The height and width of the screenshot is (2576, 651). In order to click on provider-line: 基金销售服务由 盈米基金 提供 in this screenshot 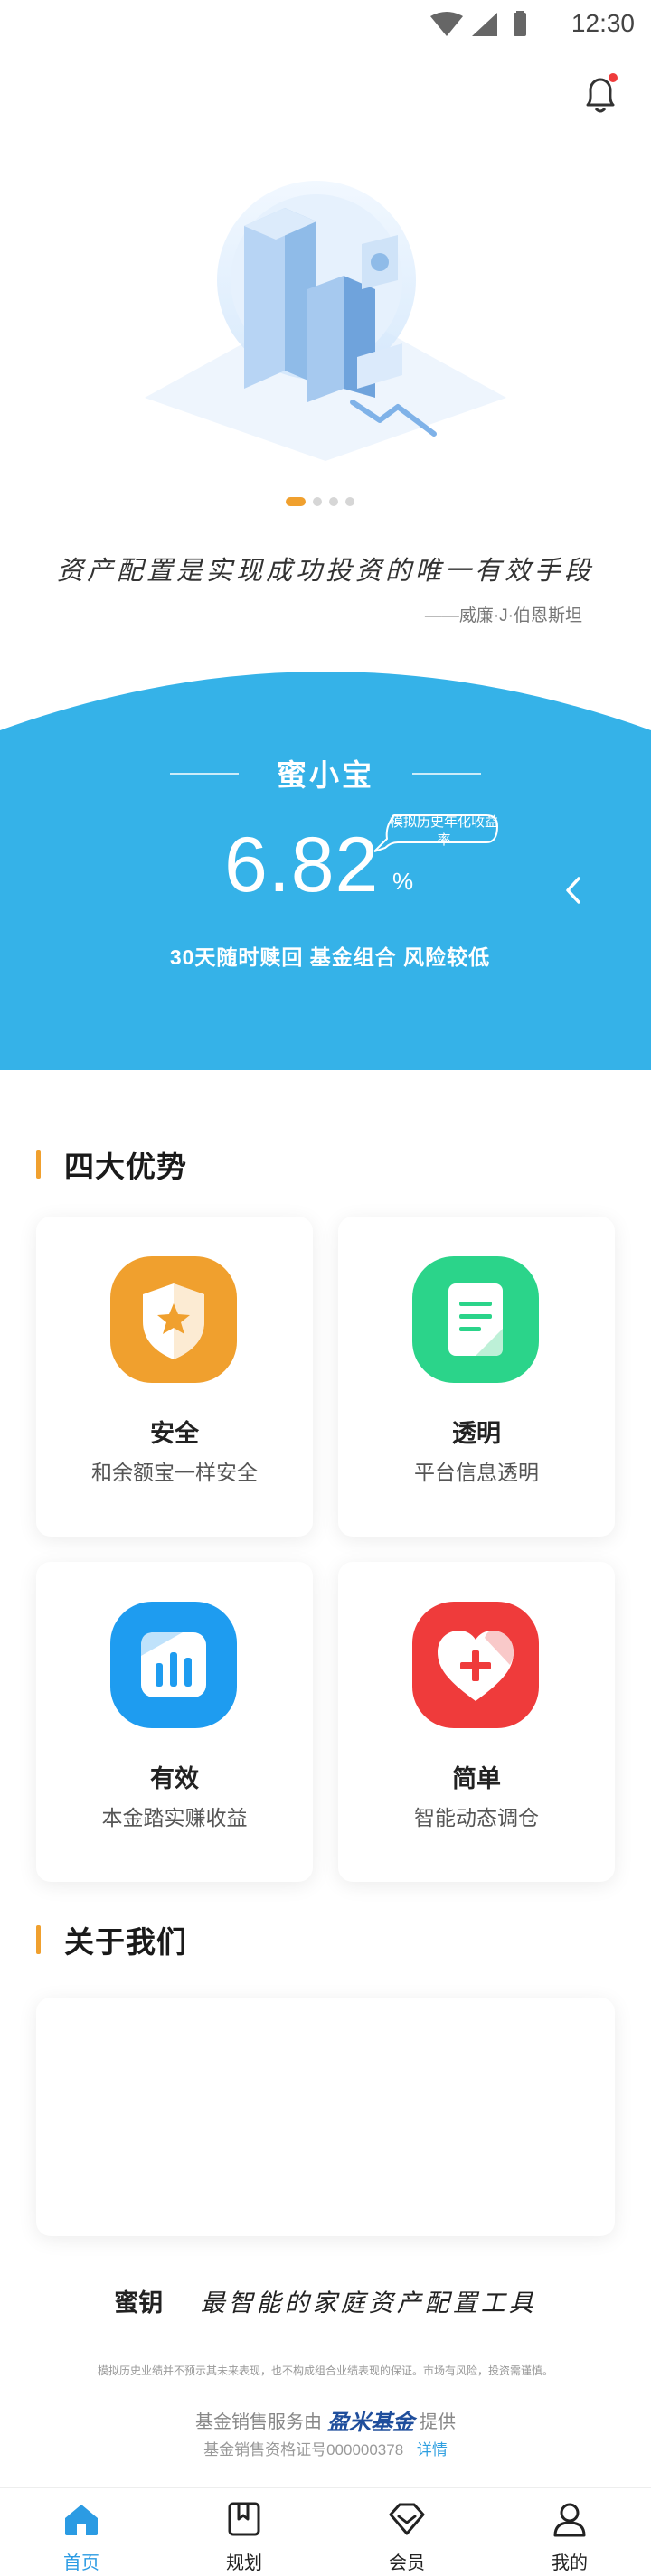, I will do `click(326, 2420)`.